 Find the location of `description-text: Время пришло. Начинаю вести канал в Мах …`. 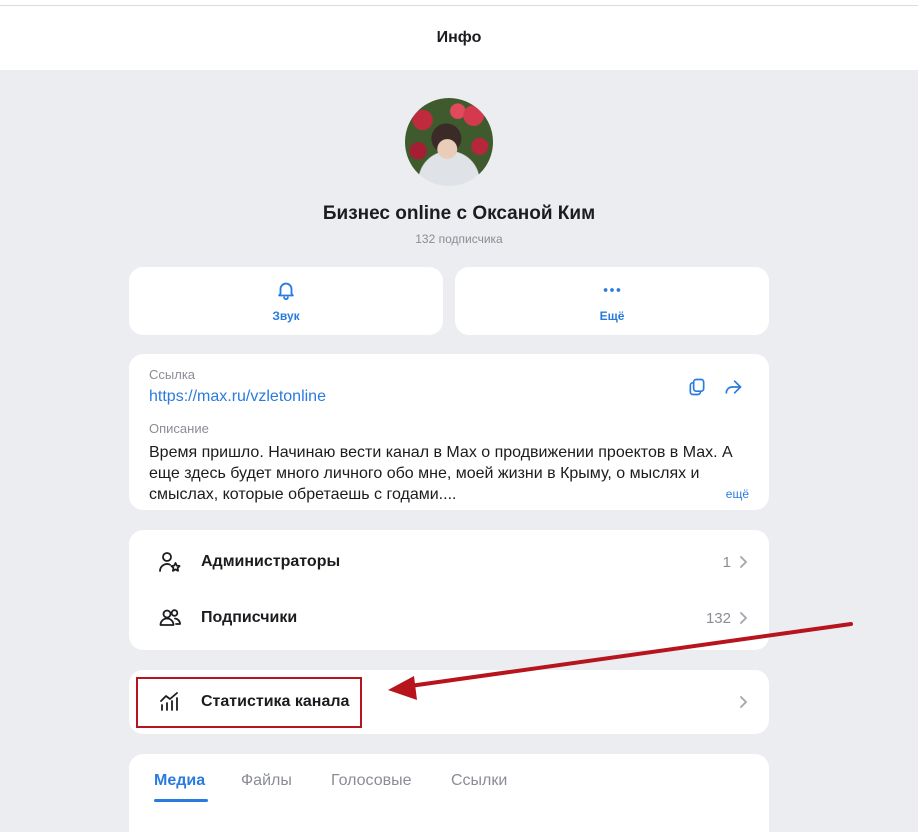

description-text: Время пришло. Начинаю вести канал в Мах … is located at coordinates (441, 473).